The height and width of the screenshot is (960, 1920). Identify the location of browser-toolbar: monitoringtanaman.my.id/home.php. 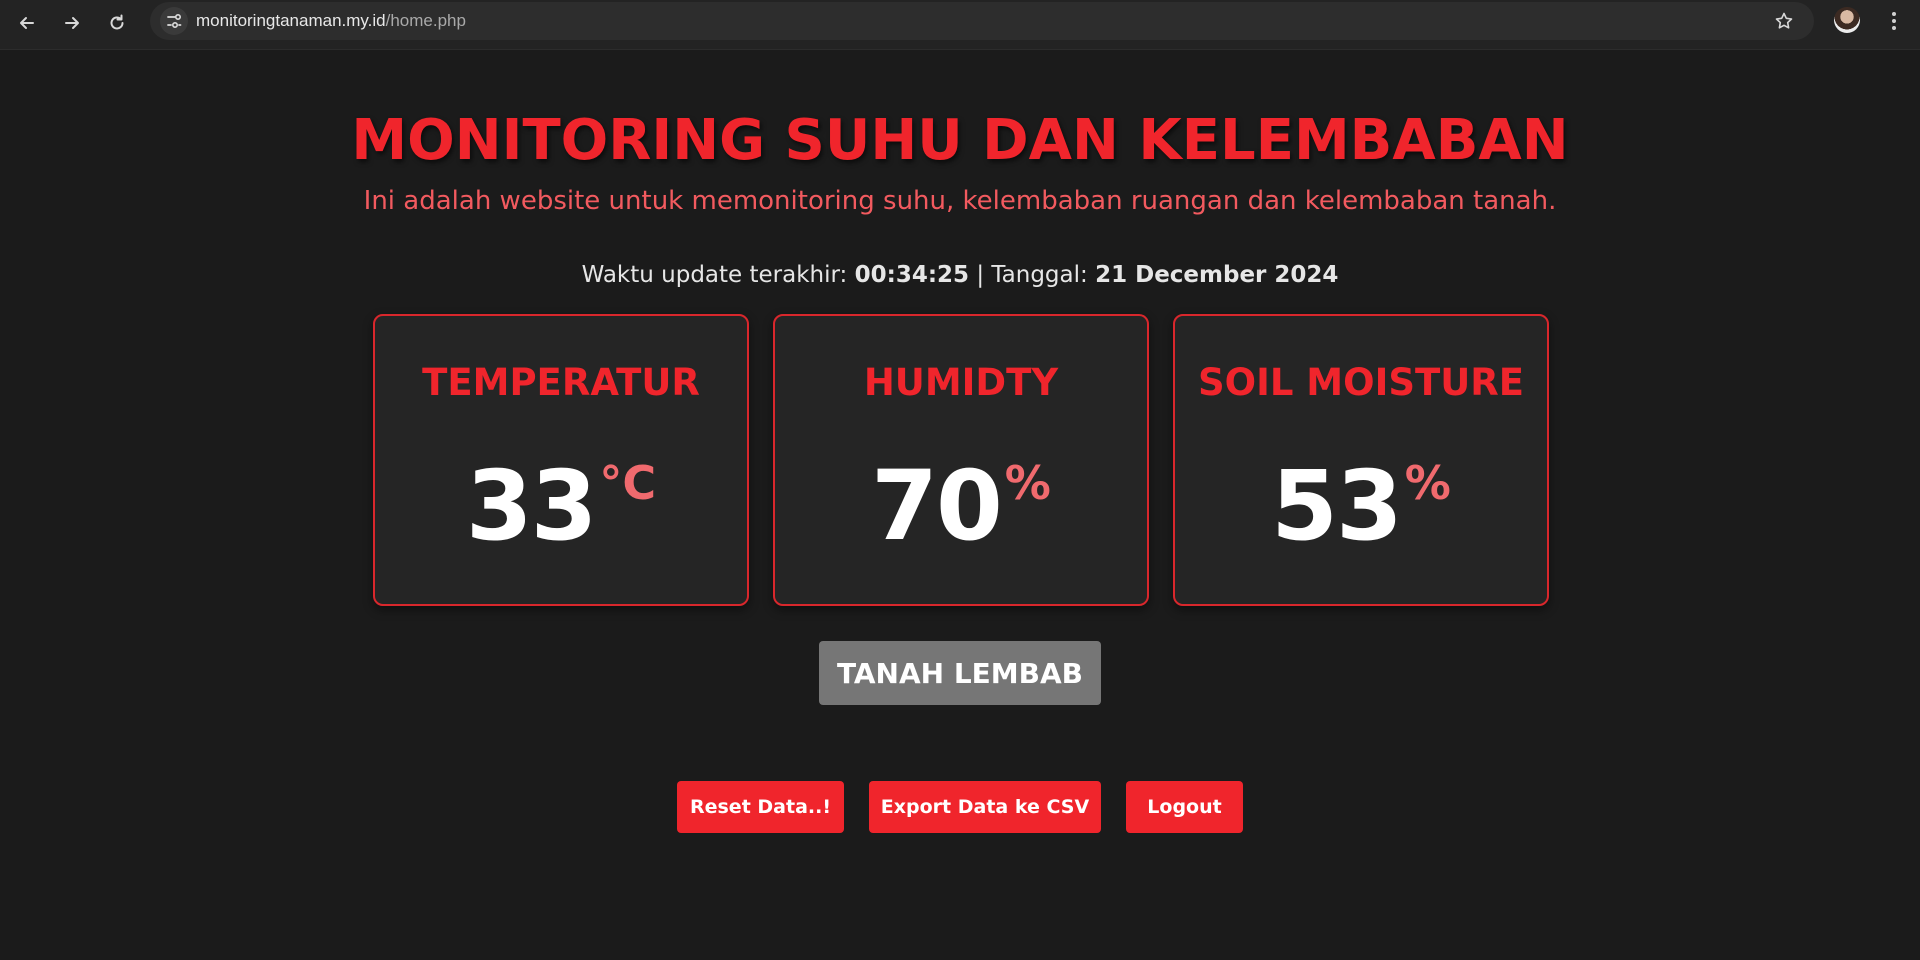
(960, 25).